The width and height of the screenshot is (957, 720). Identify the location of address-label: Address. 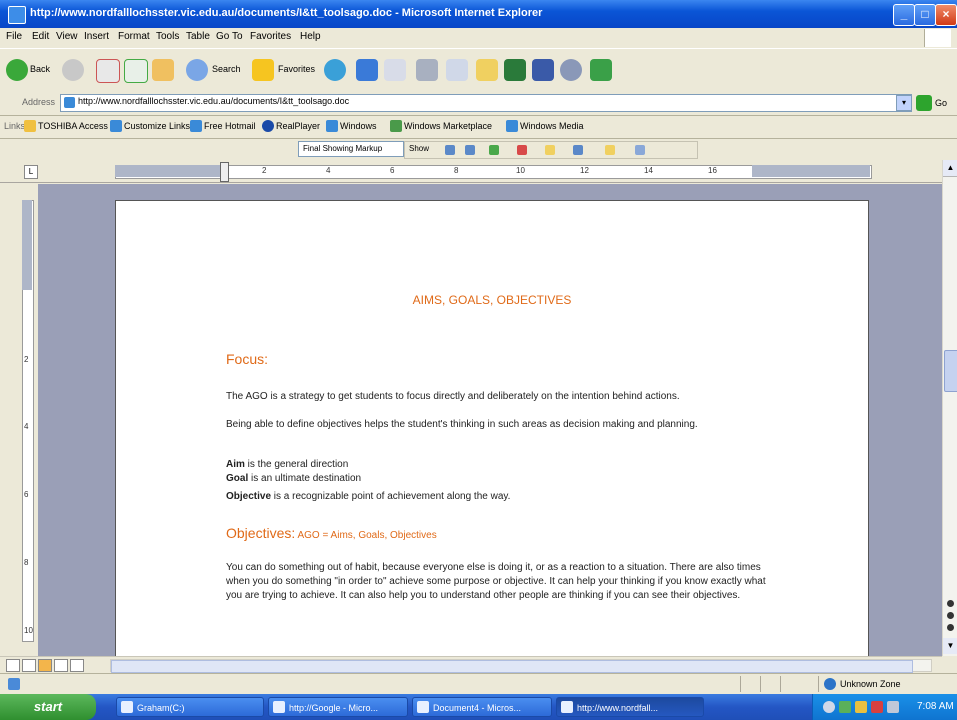
(39, 102).